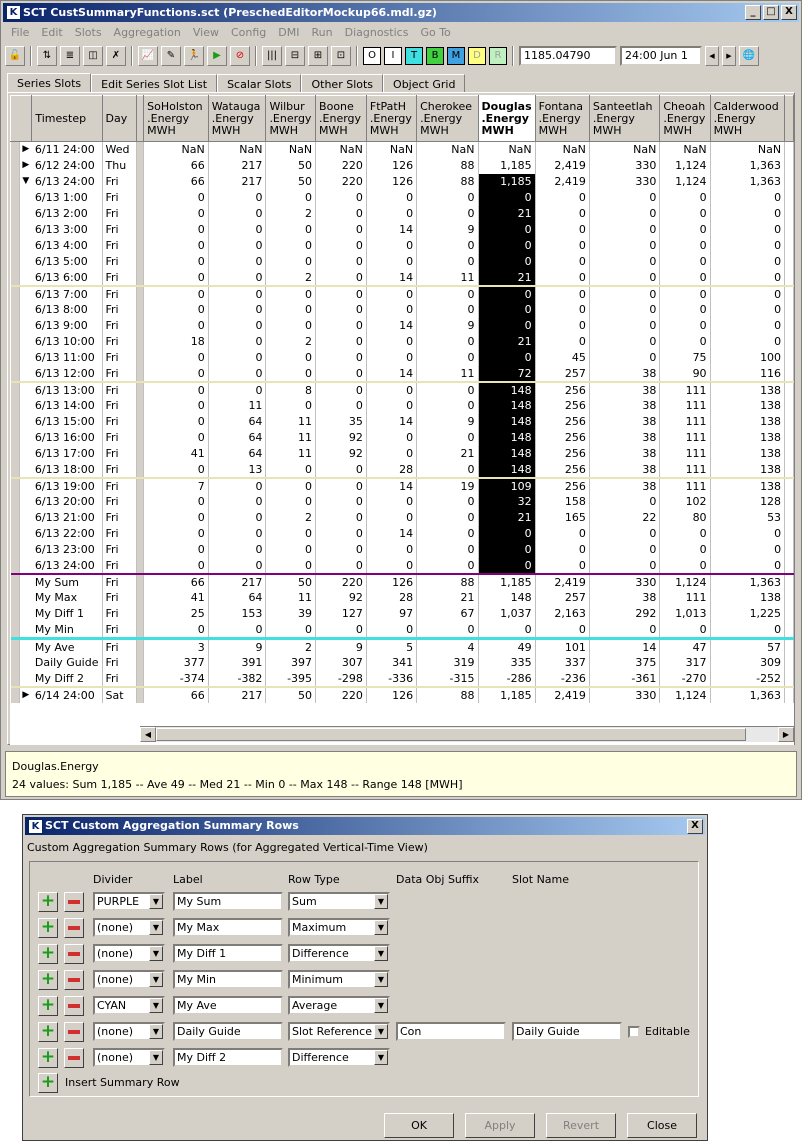 The image size is (802, 1143). I want to click on table-row: 6/13 2:00 Fri 0 0 2 0 0 0 21 0 0 0 0, so click(402, 213).